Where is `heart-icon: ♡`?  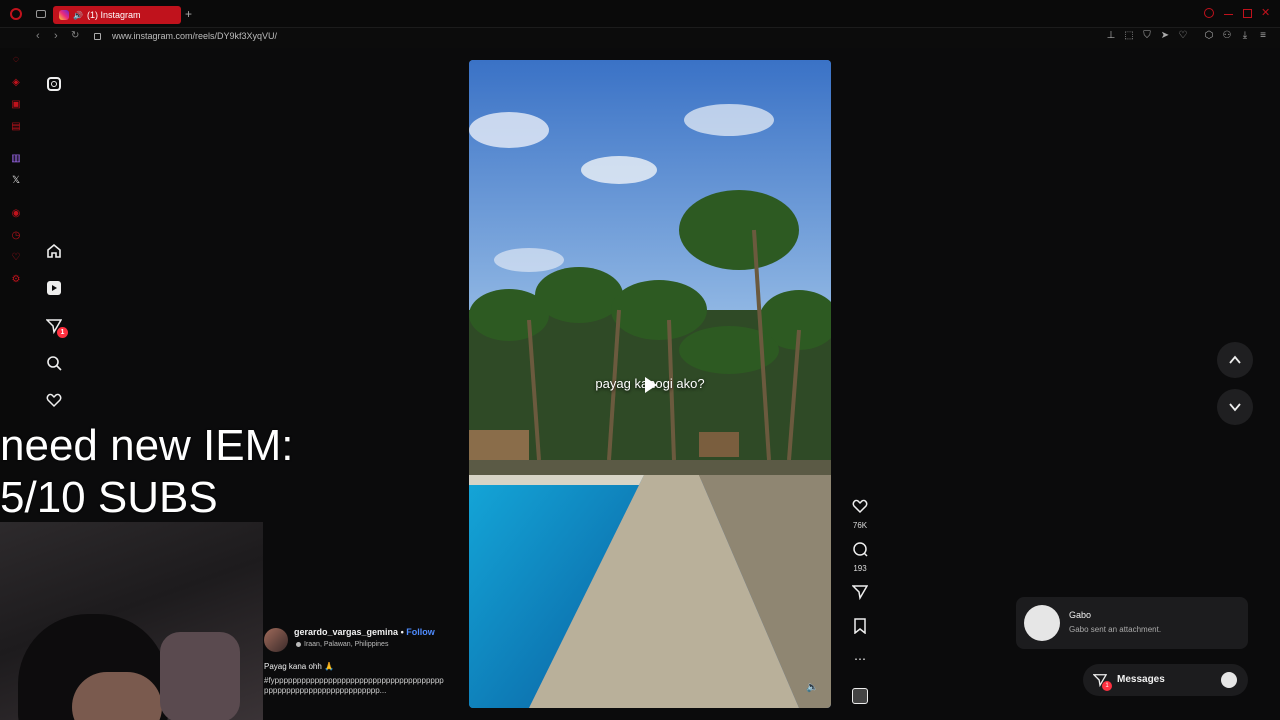
heart-icon: ♡ is located at coordinates (1183, 36).